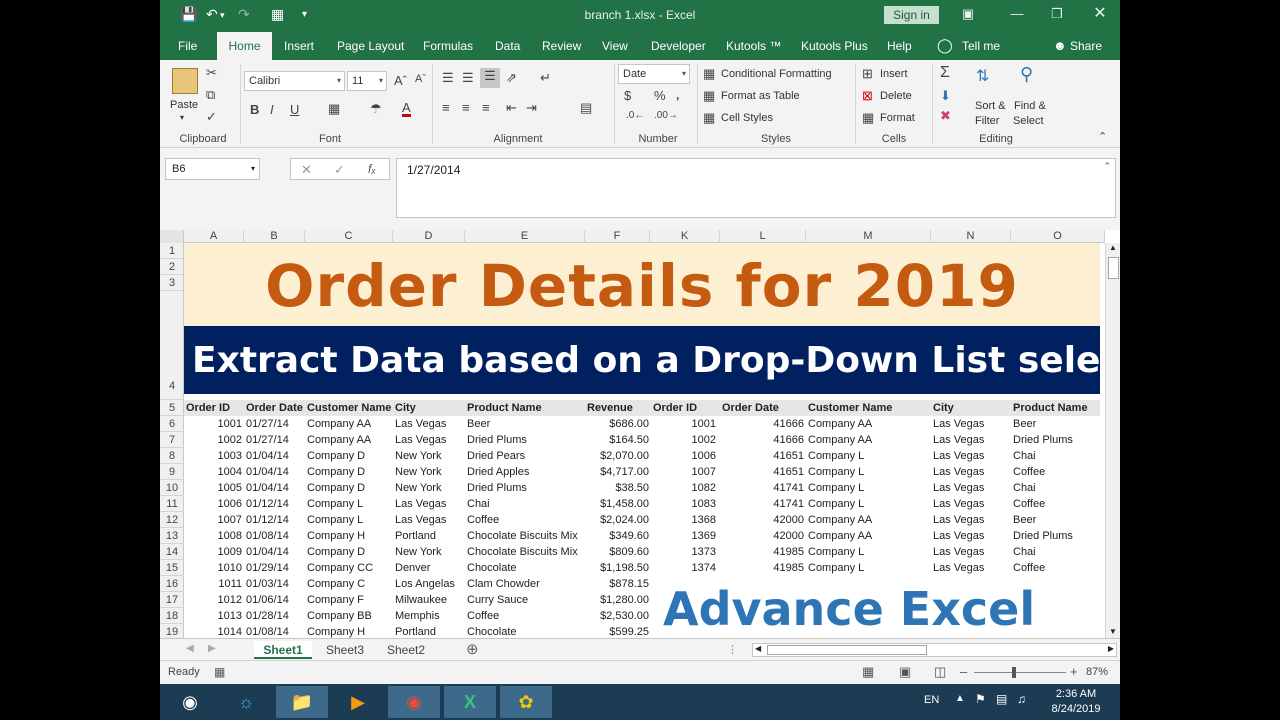 The image size is (1280, 720). Describe the element at coordinates (870, 440) in the screenshot. I see `table-cell: Company AA` at that location.